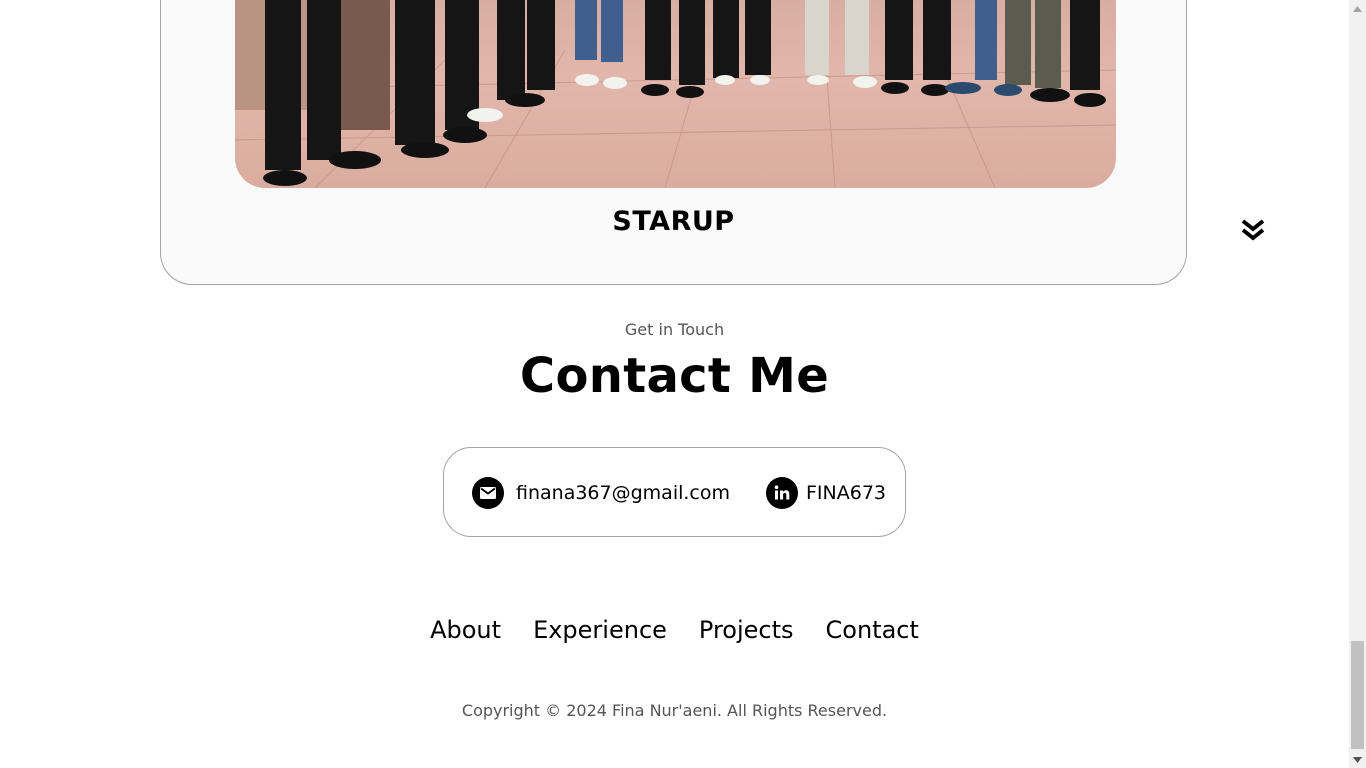  I want to click on linkedin-icon, so click(782, 493).